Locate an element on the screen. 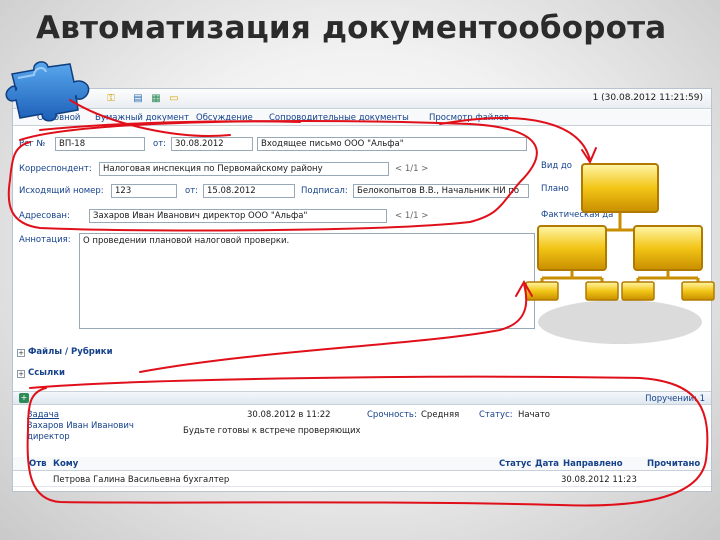 The height and width of the screenshot is (540, 720). task-status-label: Статус: is located at coordinates (496, 415).